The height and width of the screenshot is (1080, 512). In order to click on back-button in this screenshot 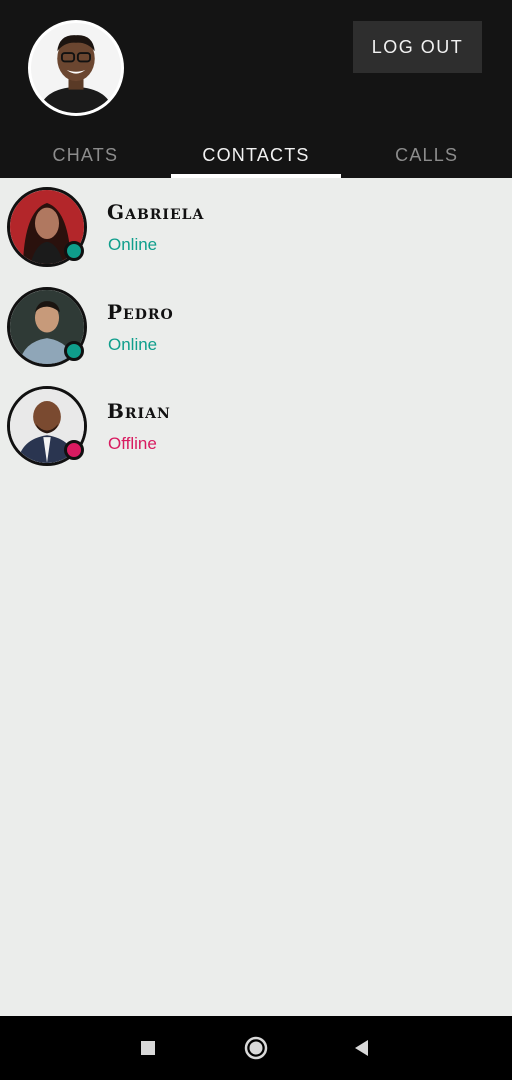, I will do `click(362, 1048)`.